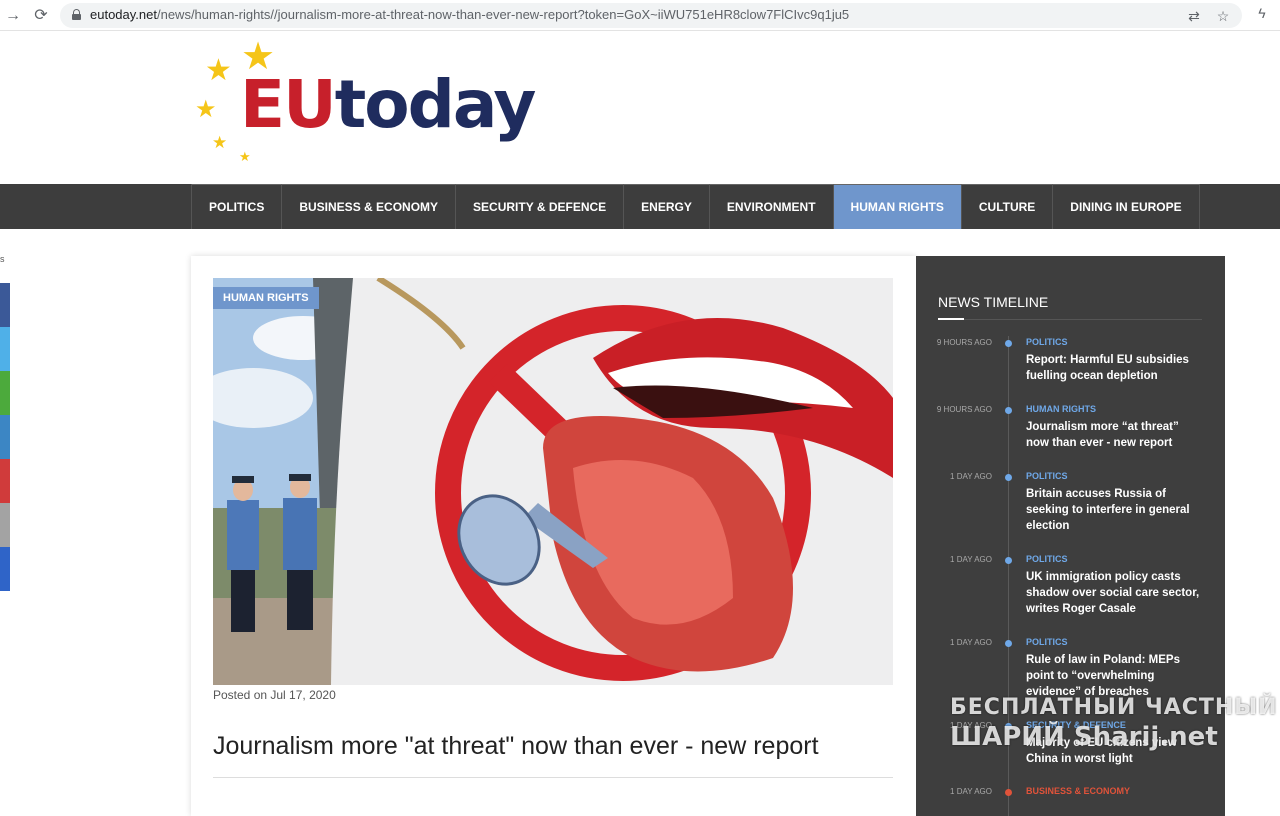 This screenshot has height=816, width=1280. Describe the element at coordinates (288, 104) in the screenshot. I see `logo-eu: EU` at that location.